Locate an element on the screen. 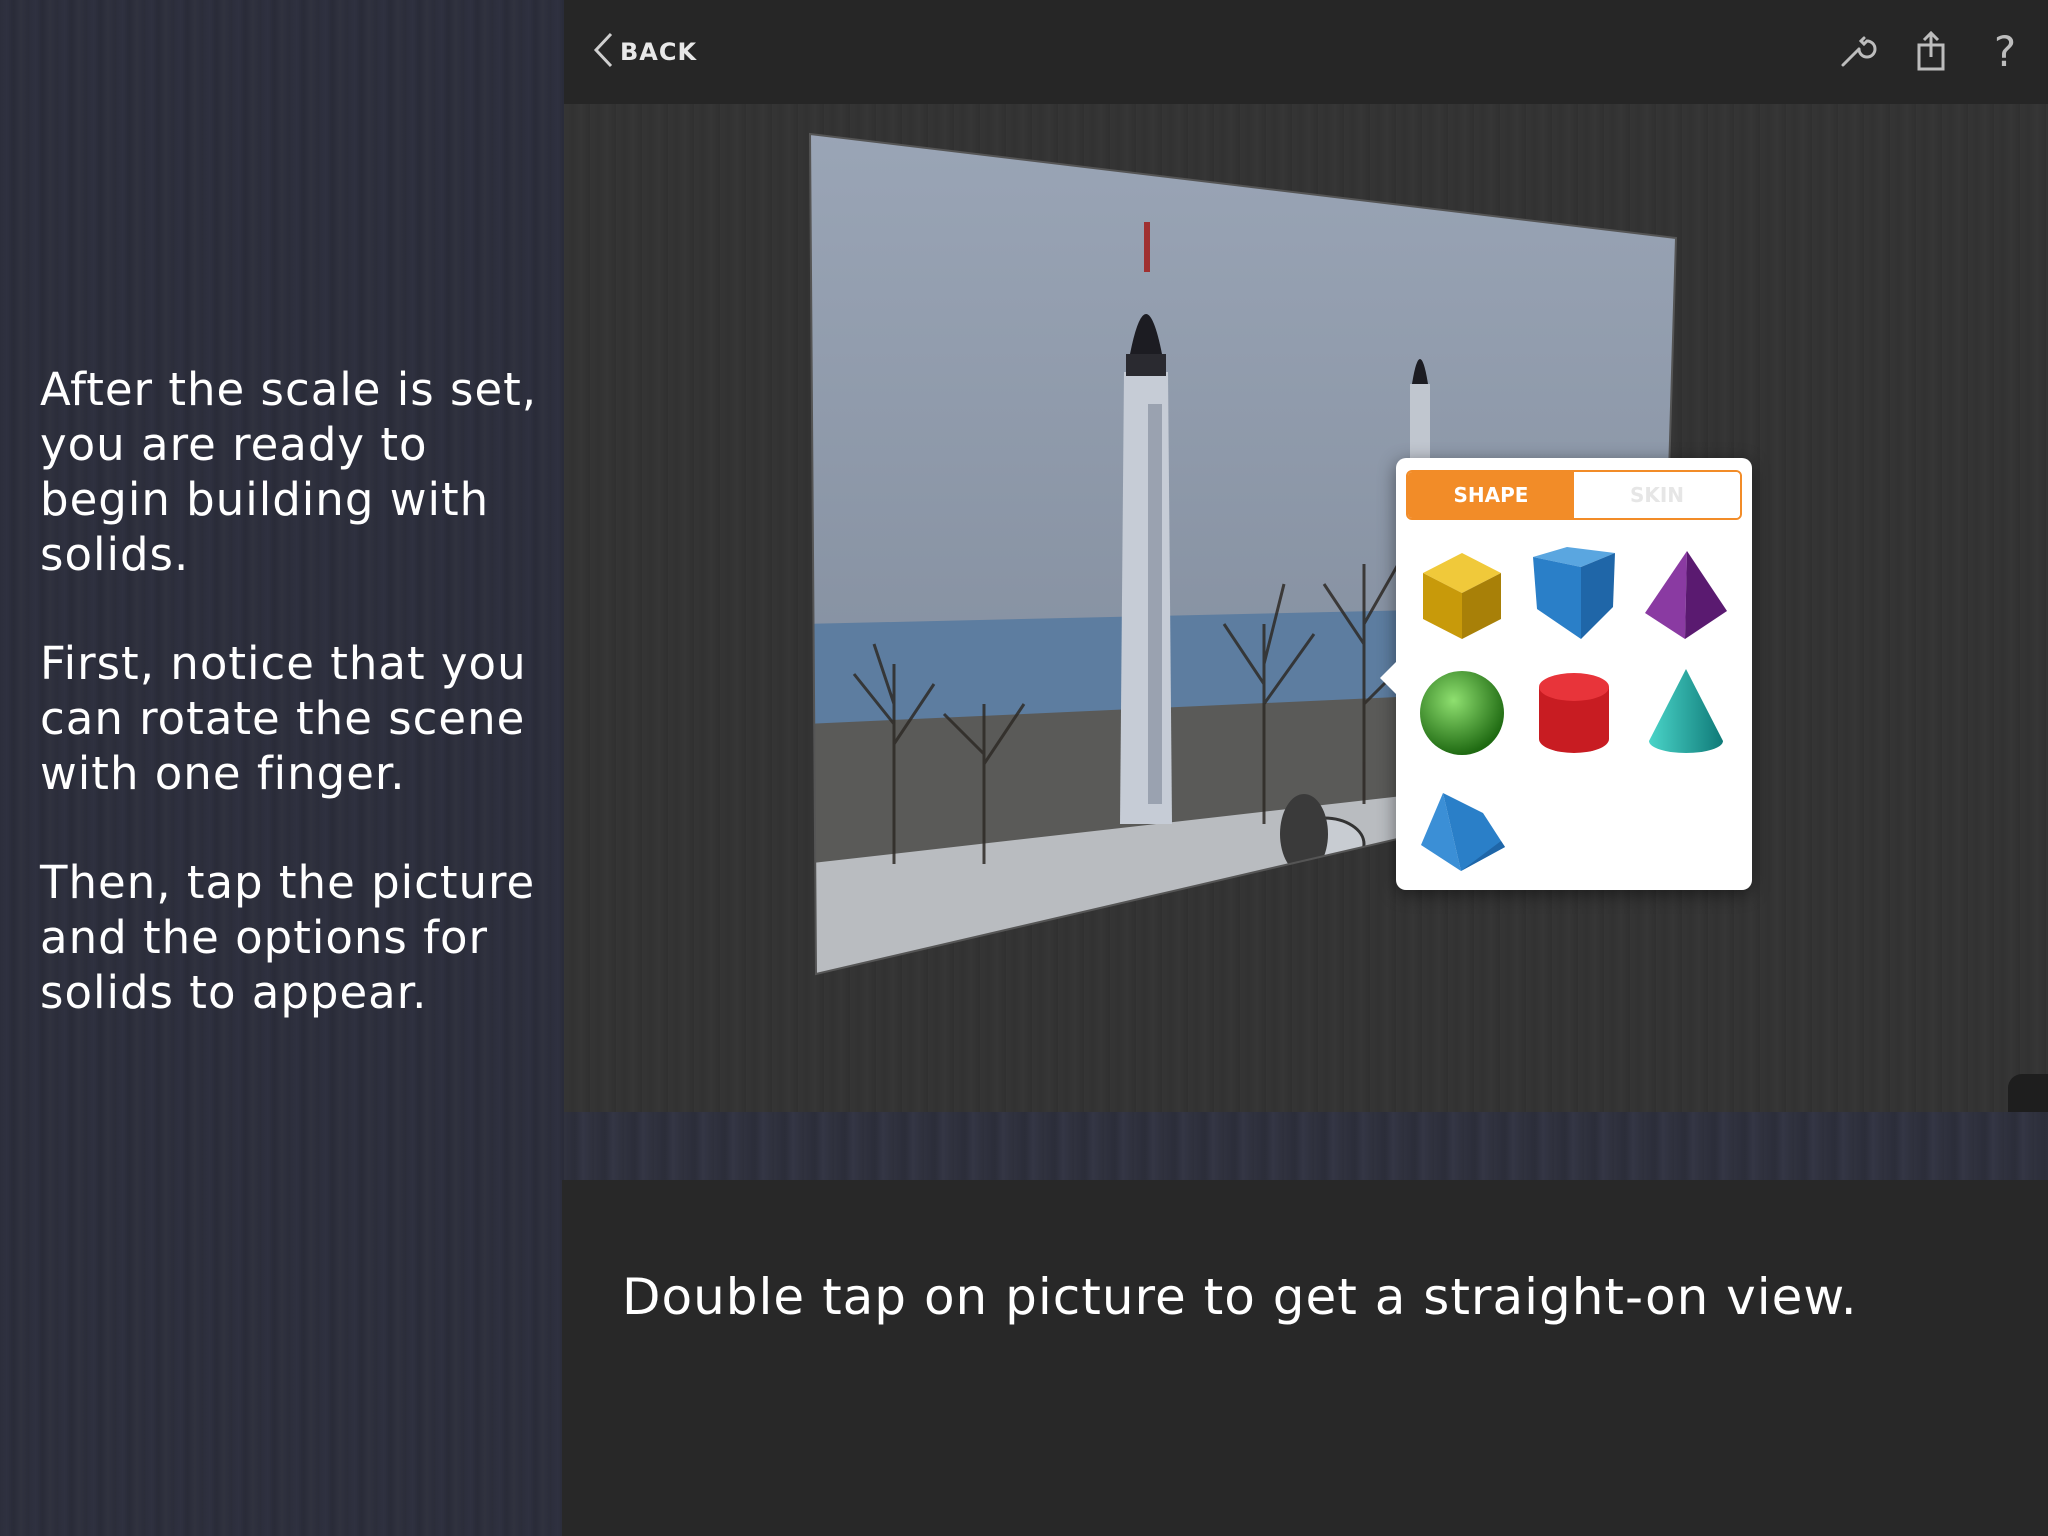 Image resolution: width=2048 pixels, height=1536 pixels. cube-button is located at coordinates (1462, 595).